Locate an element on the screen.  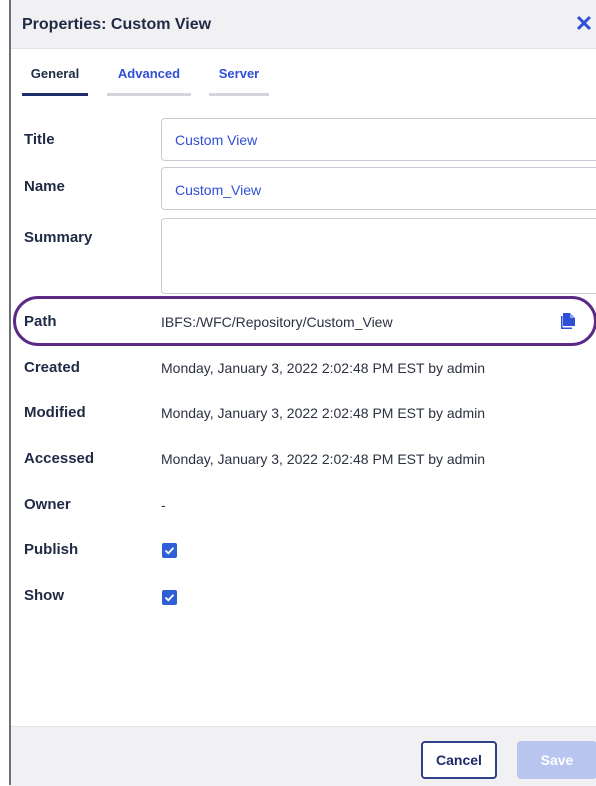
tab-server: Server is located at coordinates (239, 81).